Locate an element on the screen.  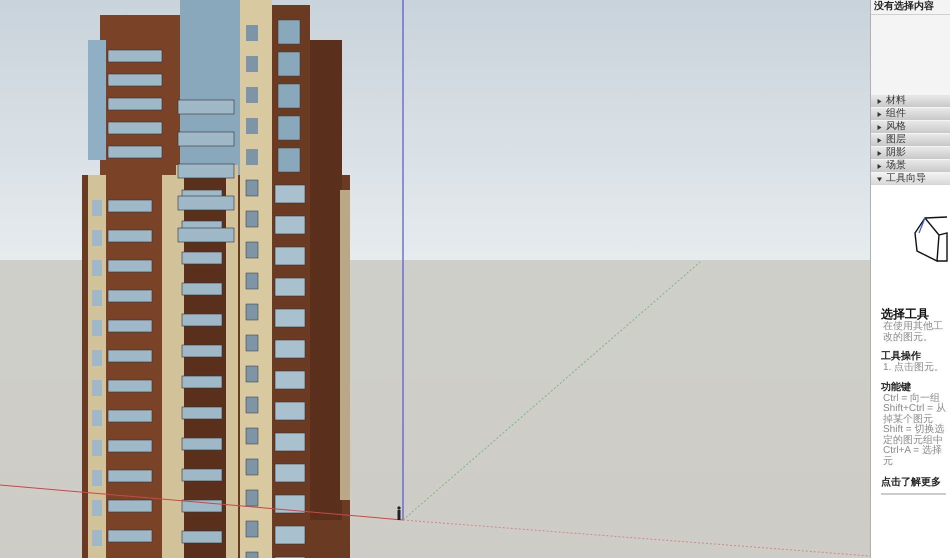
learn-more-link: 点击了解更多 is located at coordinates (915, 485).